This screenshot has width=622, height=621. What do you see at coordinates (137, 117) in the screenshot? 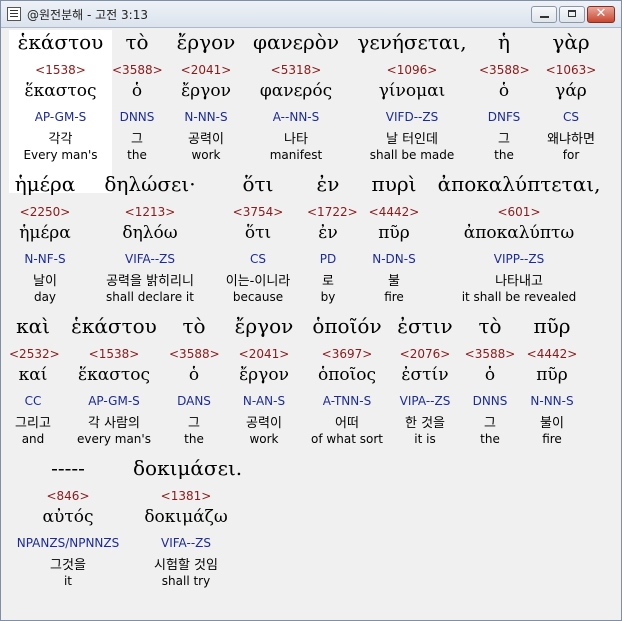
I see `parsing-code: DNNS` at bounding box center [137, 117].